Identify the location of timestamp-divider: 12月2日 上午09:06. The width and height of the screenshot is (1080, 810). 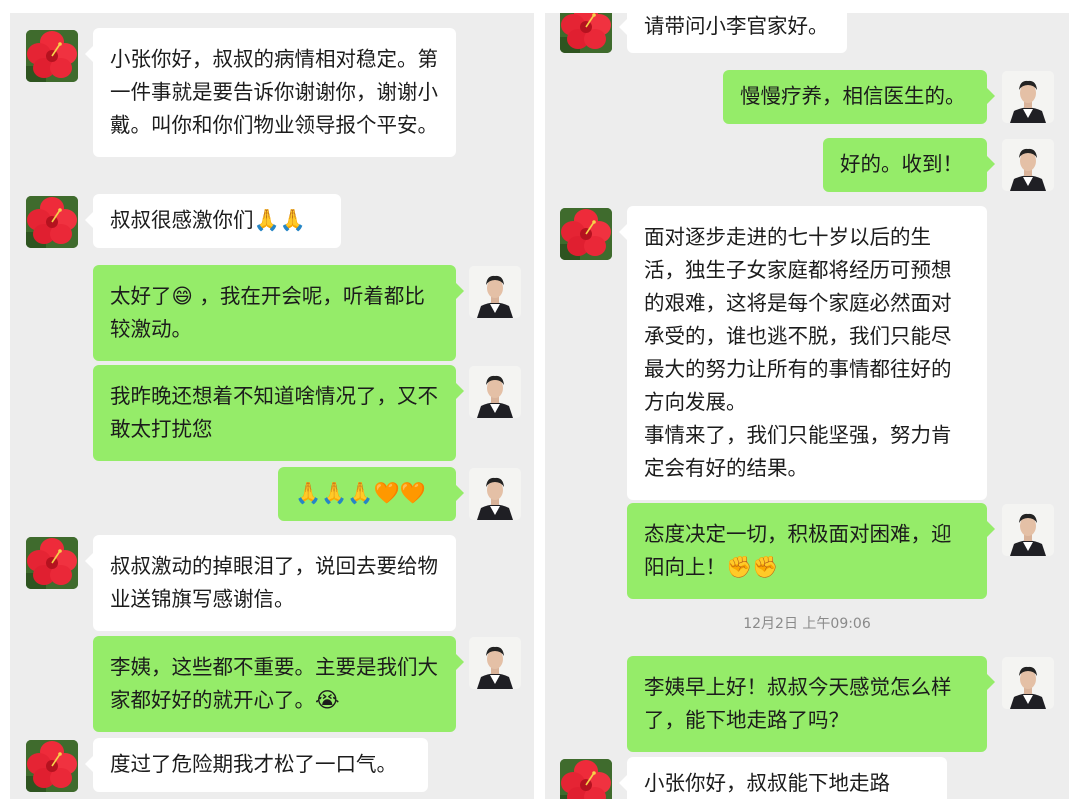
(807, 624).